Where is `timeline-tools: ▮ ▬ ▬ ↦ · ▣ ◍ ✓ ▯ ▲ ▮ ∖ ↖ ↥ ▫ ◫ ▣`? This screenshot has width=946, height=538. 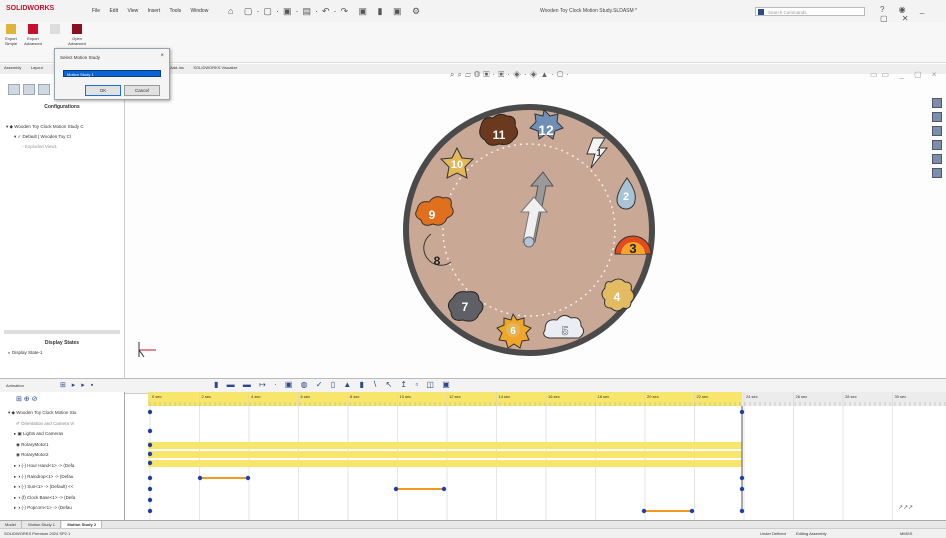
timeline-tools: ▮ ▬ ▬ ↦ · ▣ ◍ ✓ ▯ ▲ ▮ ∖ ↖ ↥ ▫ ◫ ▣ is located at coordinates (333, 384).